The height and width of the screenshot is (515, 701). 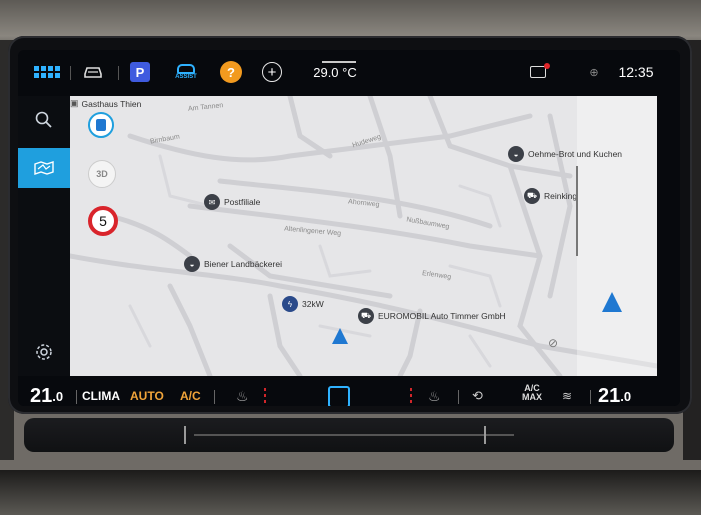 I want to click on home-button, so click(x=339, y=396).